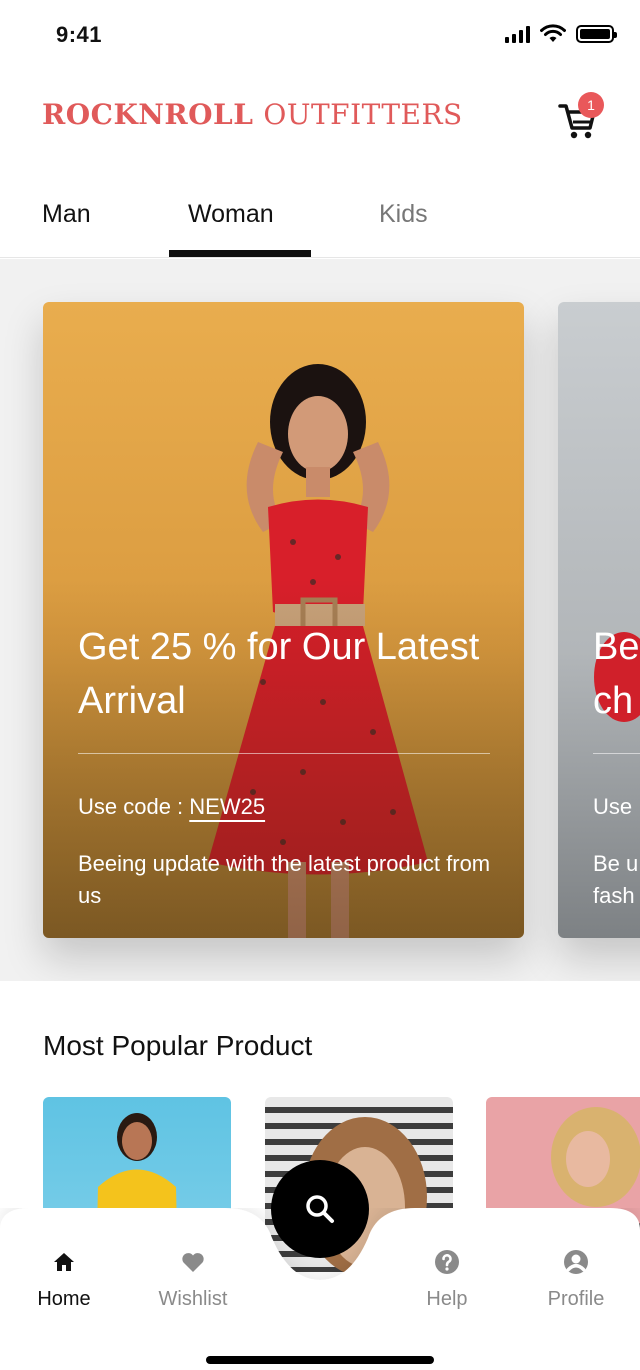 This screenshot has width=640, height=1370. What do you see at coordinates (613, 806) in the screenshot?
I see `banner-promo-code: Use` at bounding box center [613, 806].